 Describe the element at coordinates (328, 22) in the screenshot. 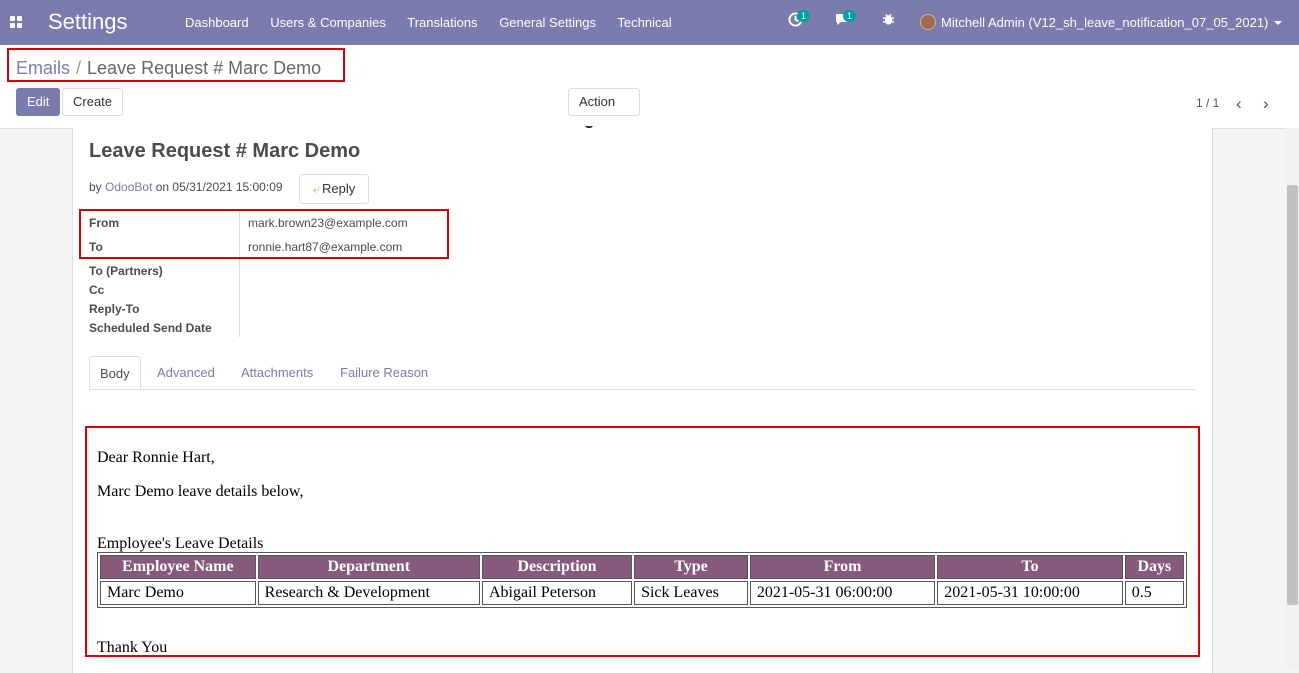

I see `menu-users-companies: Users & Companies` at that location.